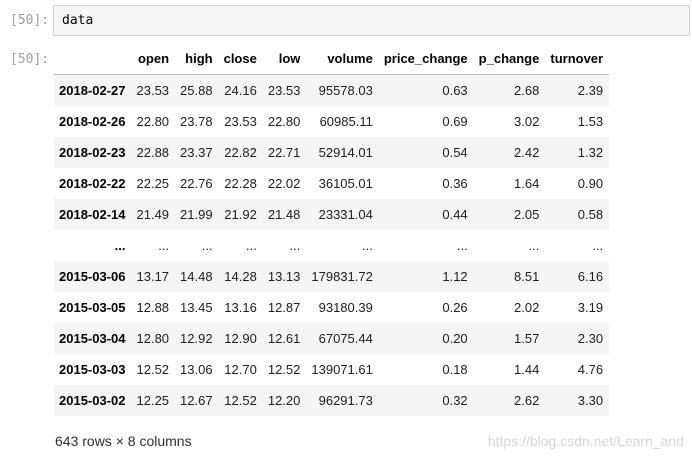 The height and width of the screenshot is (460, 692). What do you see at coordinates (92, 307) in the screenshot?
I see `row-index: 2015-03-05` at bounding box center [92, 307].